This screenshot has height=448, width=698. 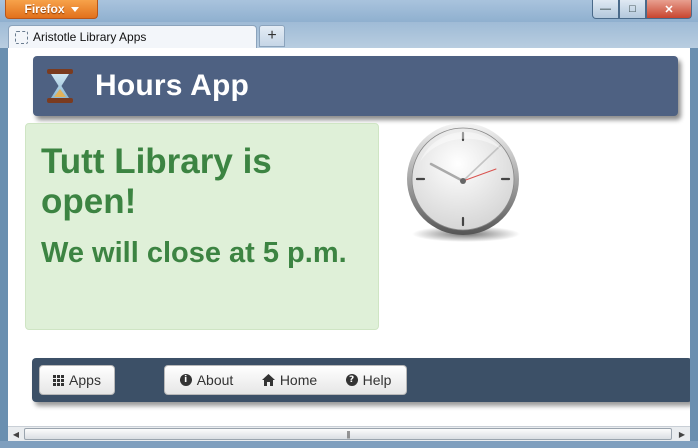 I want to click on bottom-navbar: Apps i About Home ? Help, so click(x=361, y=380).